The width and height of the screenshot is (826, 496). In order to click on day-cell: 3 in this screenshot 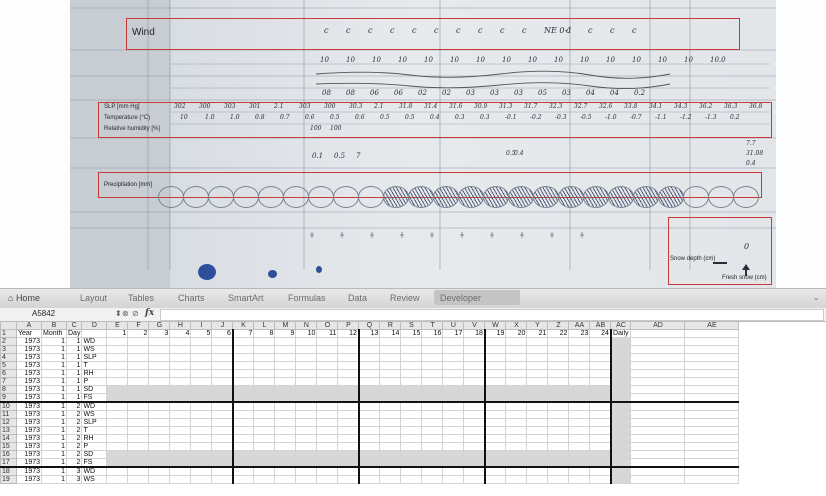, I will do `click(74, 471)`.